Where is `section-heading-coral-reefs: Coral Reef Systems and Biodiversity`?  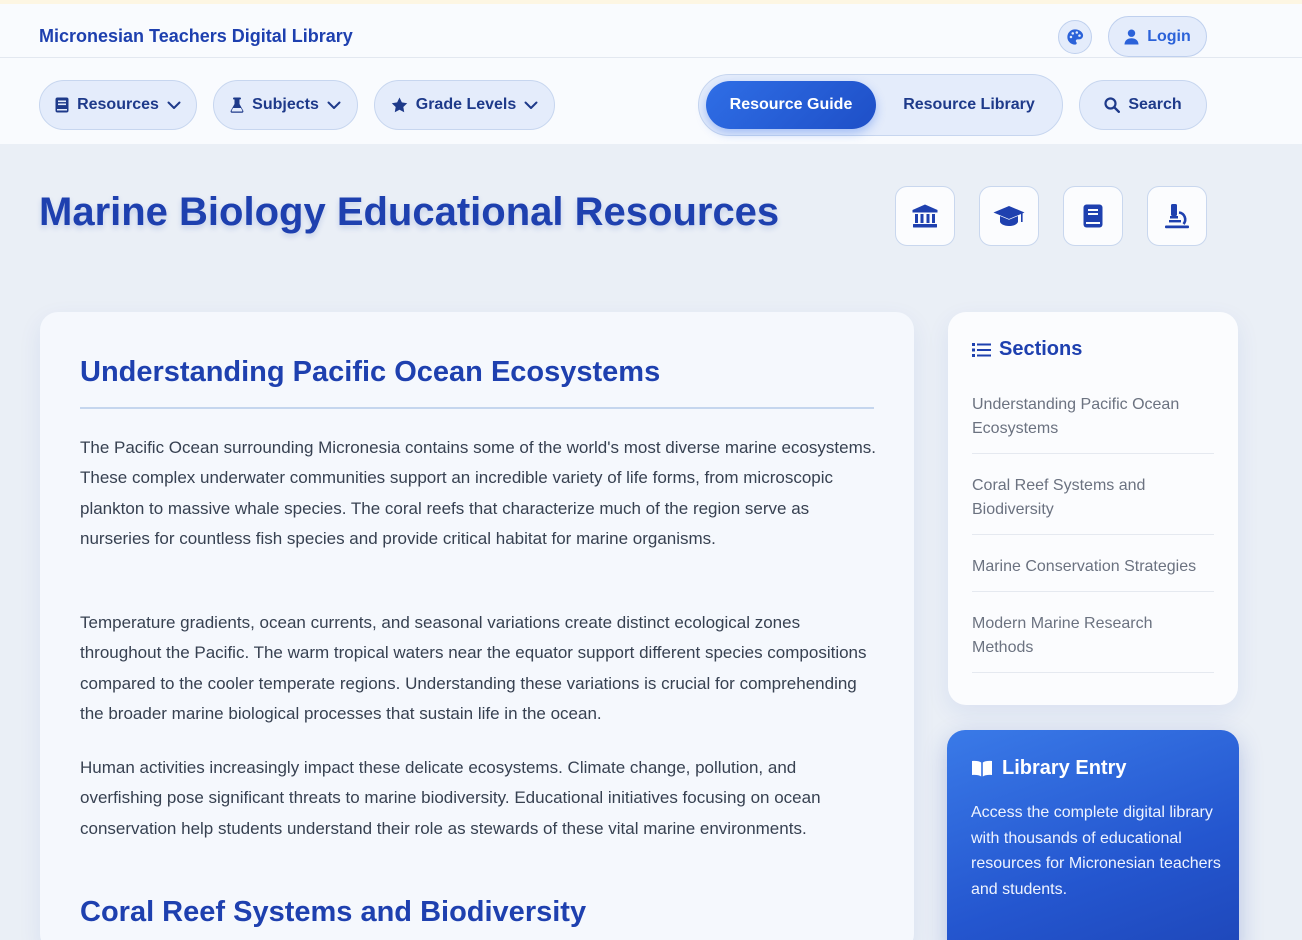
section-heading-coral-reefs: Coral Reef Systems and Biodiversity is located at coordinates (333, 912).